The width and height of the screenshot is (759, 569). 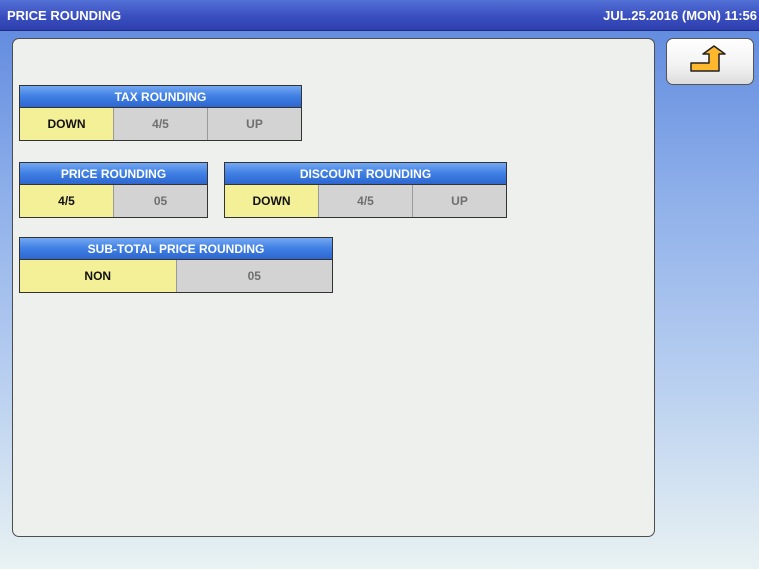 What do you see at coordinates (271, 201) in the screenshot?
I see `discount-rounding-option-down: DOWN` at bounding box center [271, 201].